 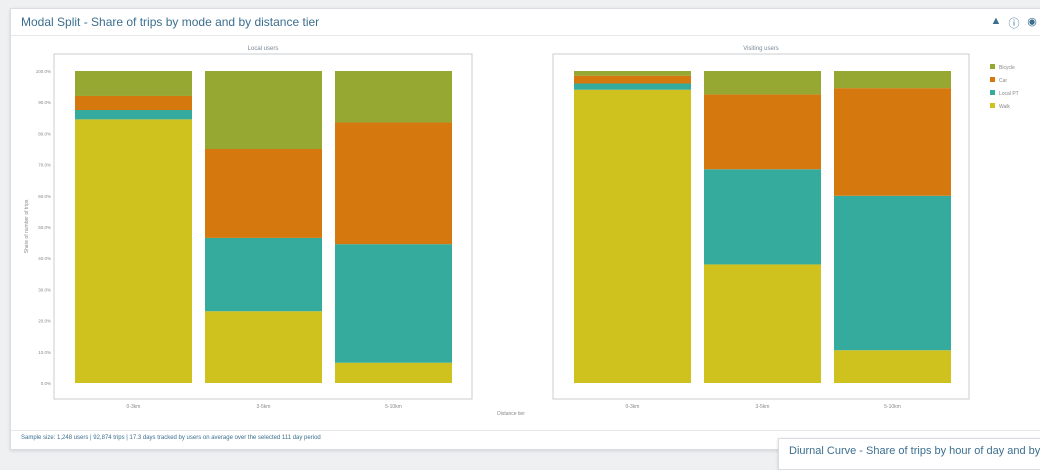 I want to click on facet-title: Visiting users, so click(x=761, y=49).